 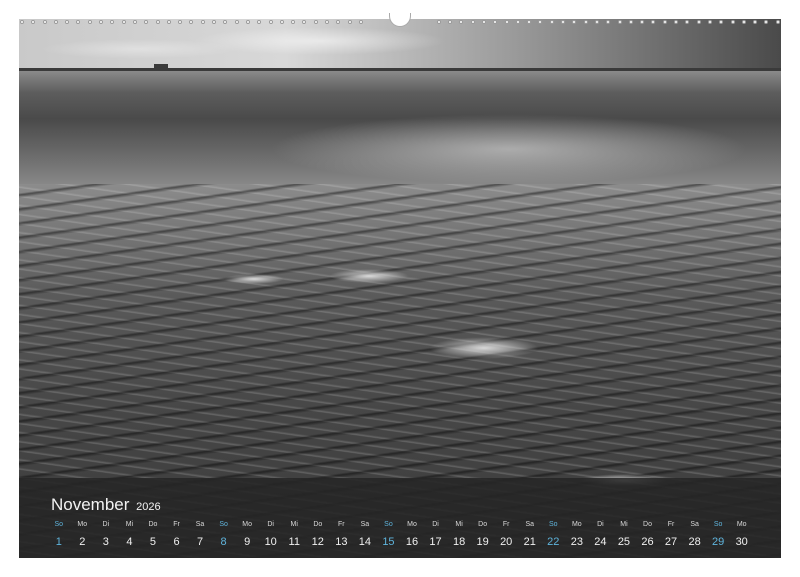 What do you see at coordinates (161, 66) in the screenshot?
I see `distant-ship` at bounding box center [161, 66].